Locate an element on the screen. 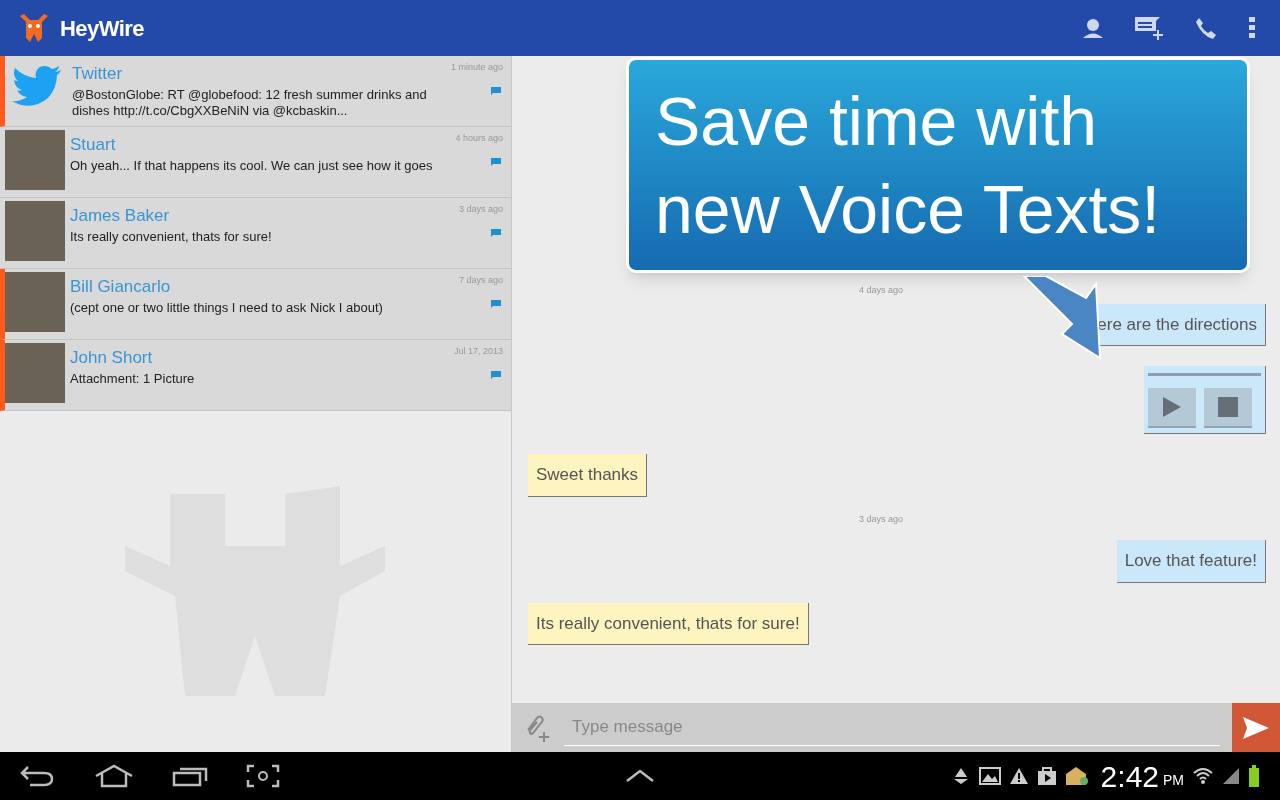 This screenshot has height=800, width=1280. send-icon is located at coordinates (1256, 727).